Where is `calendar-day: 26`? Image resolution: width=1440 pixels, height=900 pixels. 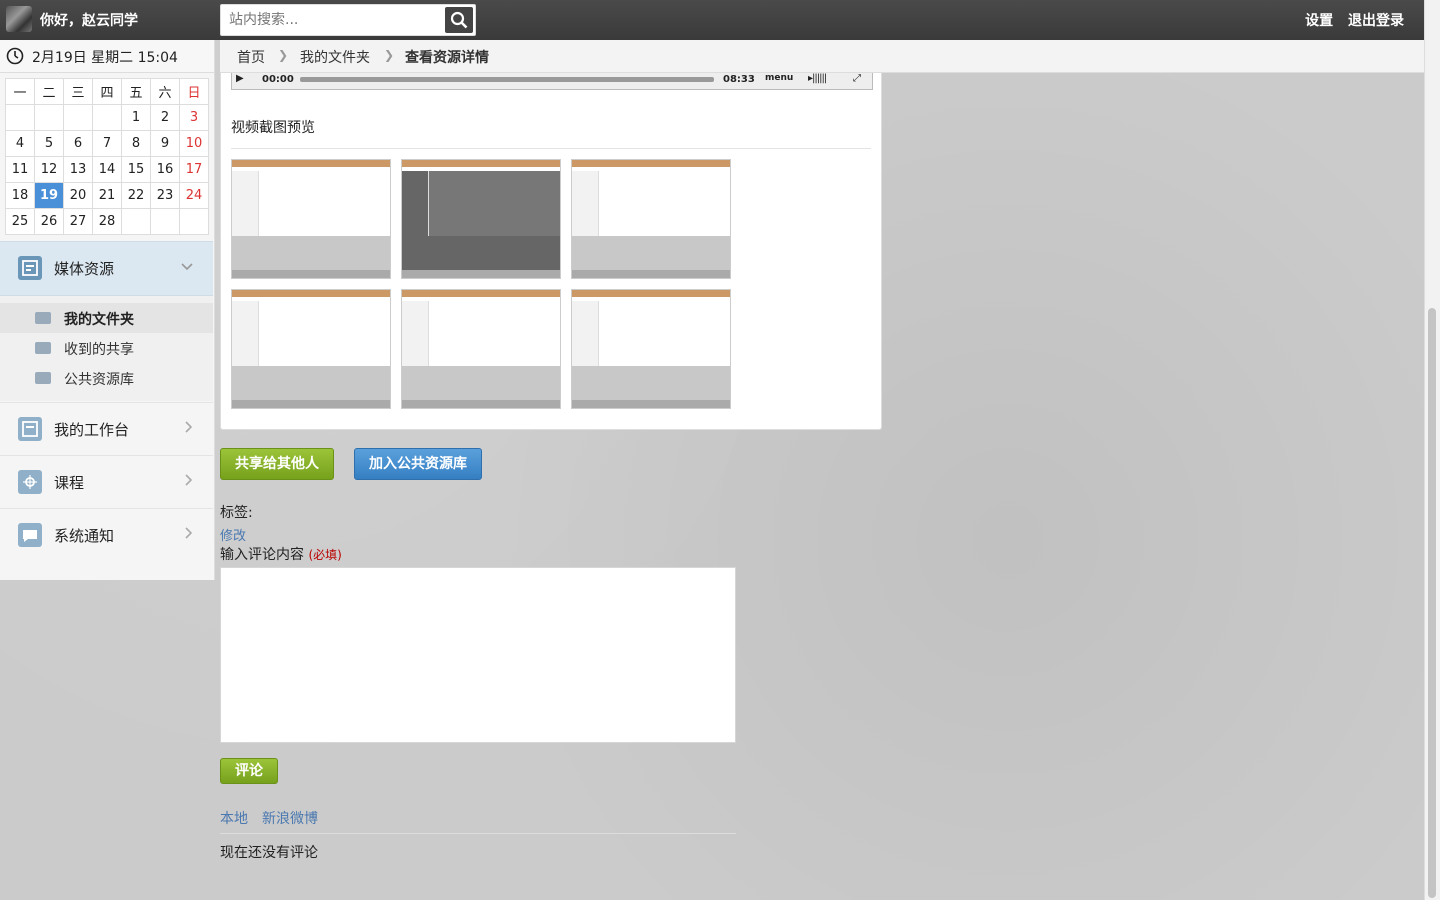
calendar-day: 26 is located at coordinates (49, 221).